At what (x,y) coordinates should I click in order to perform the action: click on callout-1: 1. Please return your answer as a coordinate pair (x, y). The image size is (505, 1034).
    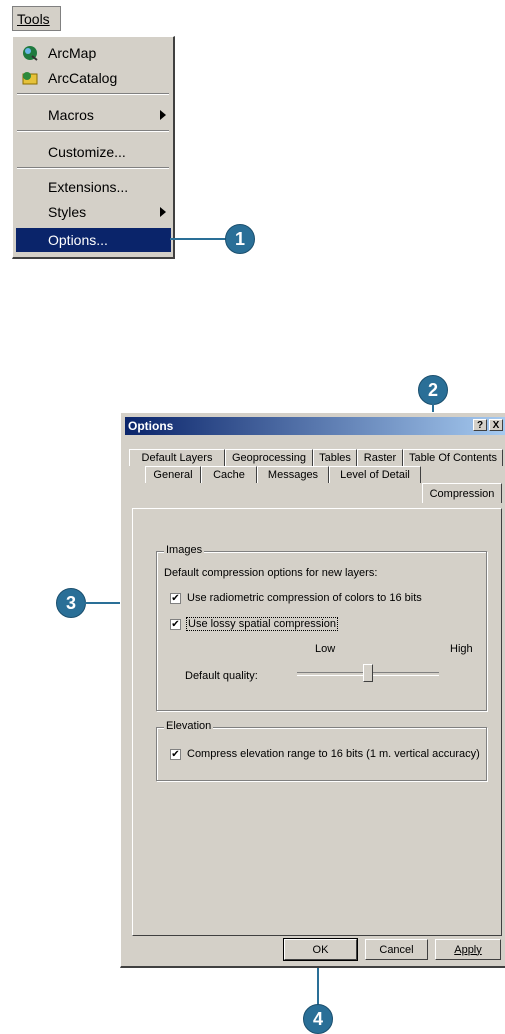
    Looking at the image, I should click on (240, 239).